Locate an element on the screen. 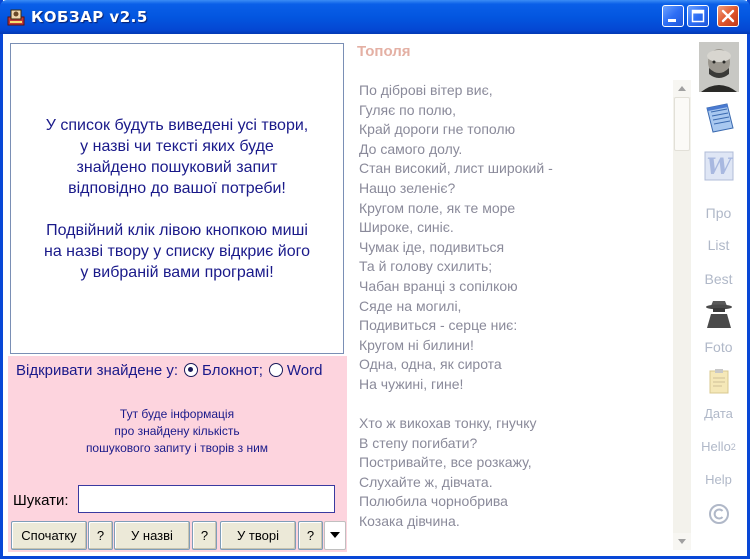 The height and width of the screenshot is (559, 750). about-button: Про is located at coordinates (718, 212).